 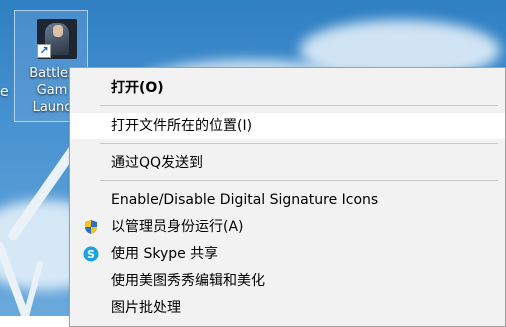 I want to click on menu-item-label: 打开文件所在的位置(I), so click(x=182, y=126).